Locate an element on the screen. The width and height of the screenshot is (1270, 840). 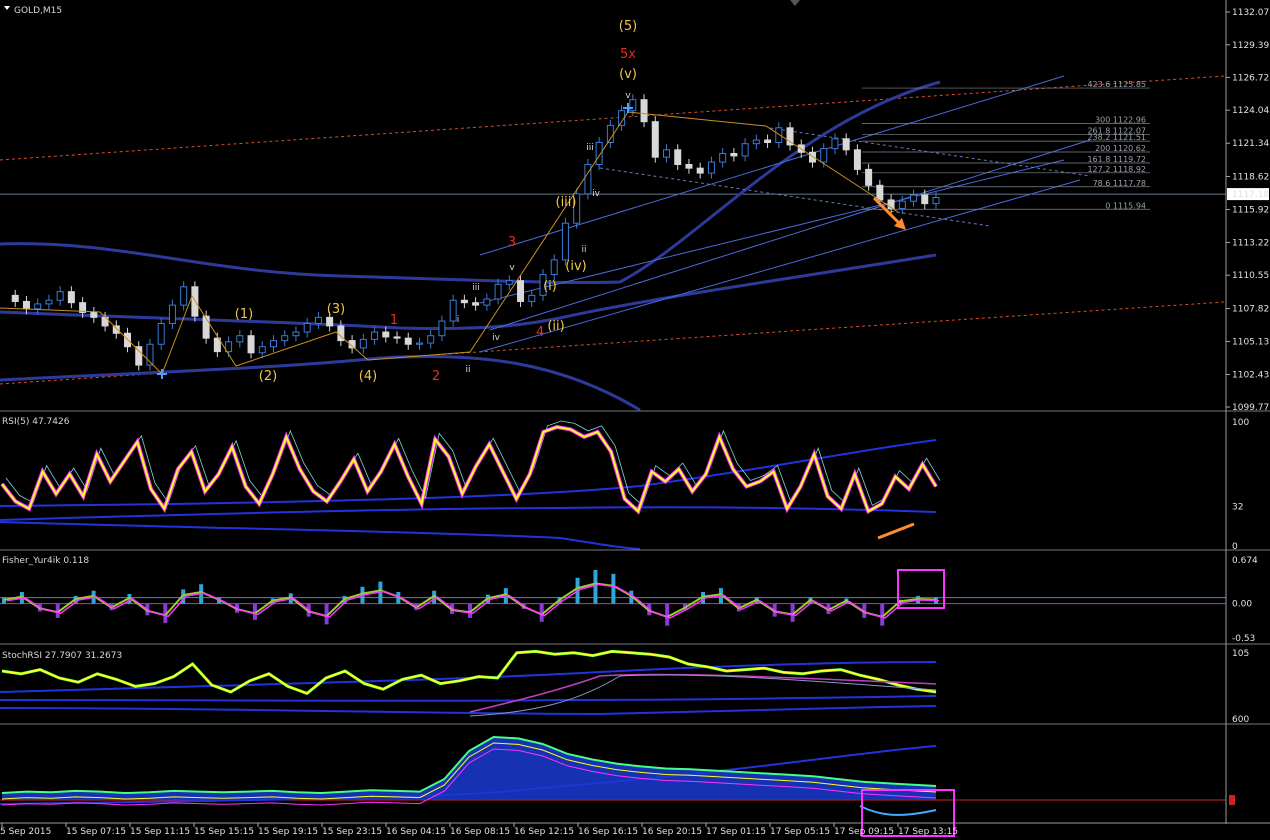
price-tick-label: 1121.34 is located at coordinates (1250, 144).